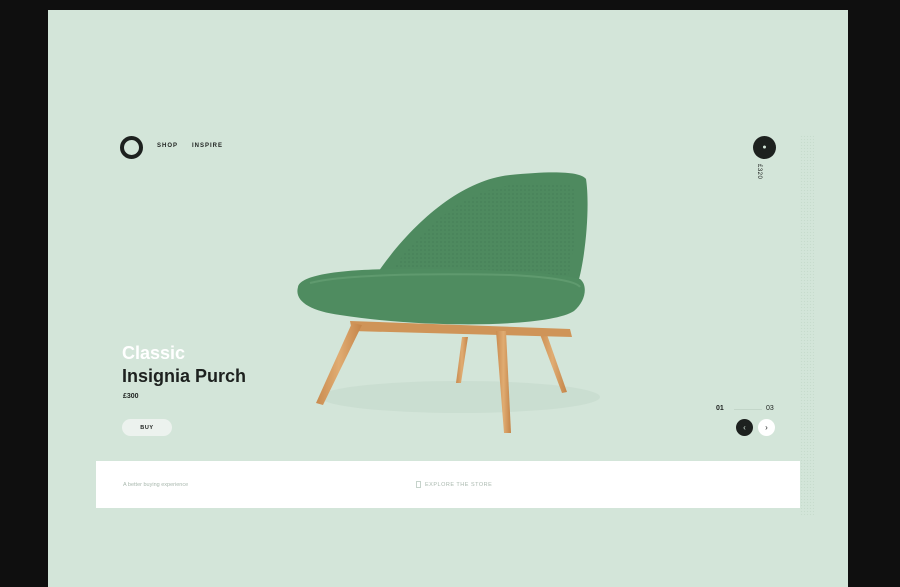 Image resolution: width=900 pixels, height=587 pixels. Describe the element at coordinates (184, 376) in the screenshot. I see `product-title-line2: Insignia Purch` at that location.